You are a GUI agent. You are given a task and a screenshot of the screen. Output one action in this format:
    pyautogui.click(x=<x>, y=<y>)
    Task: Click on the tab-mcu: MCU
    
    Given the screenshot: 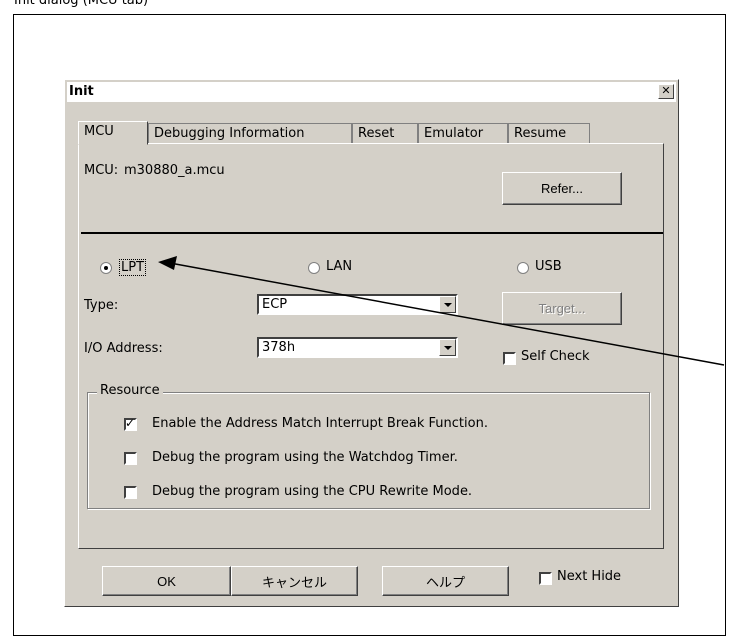 What is the action you would take?
    pyautogui.click(x=113, y=133)
    